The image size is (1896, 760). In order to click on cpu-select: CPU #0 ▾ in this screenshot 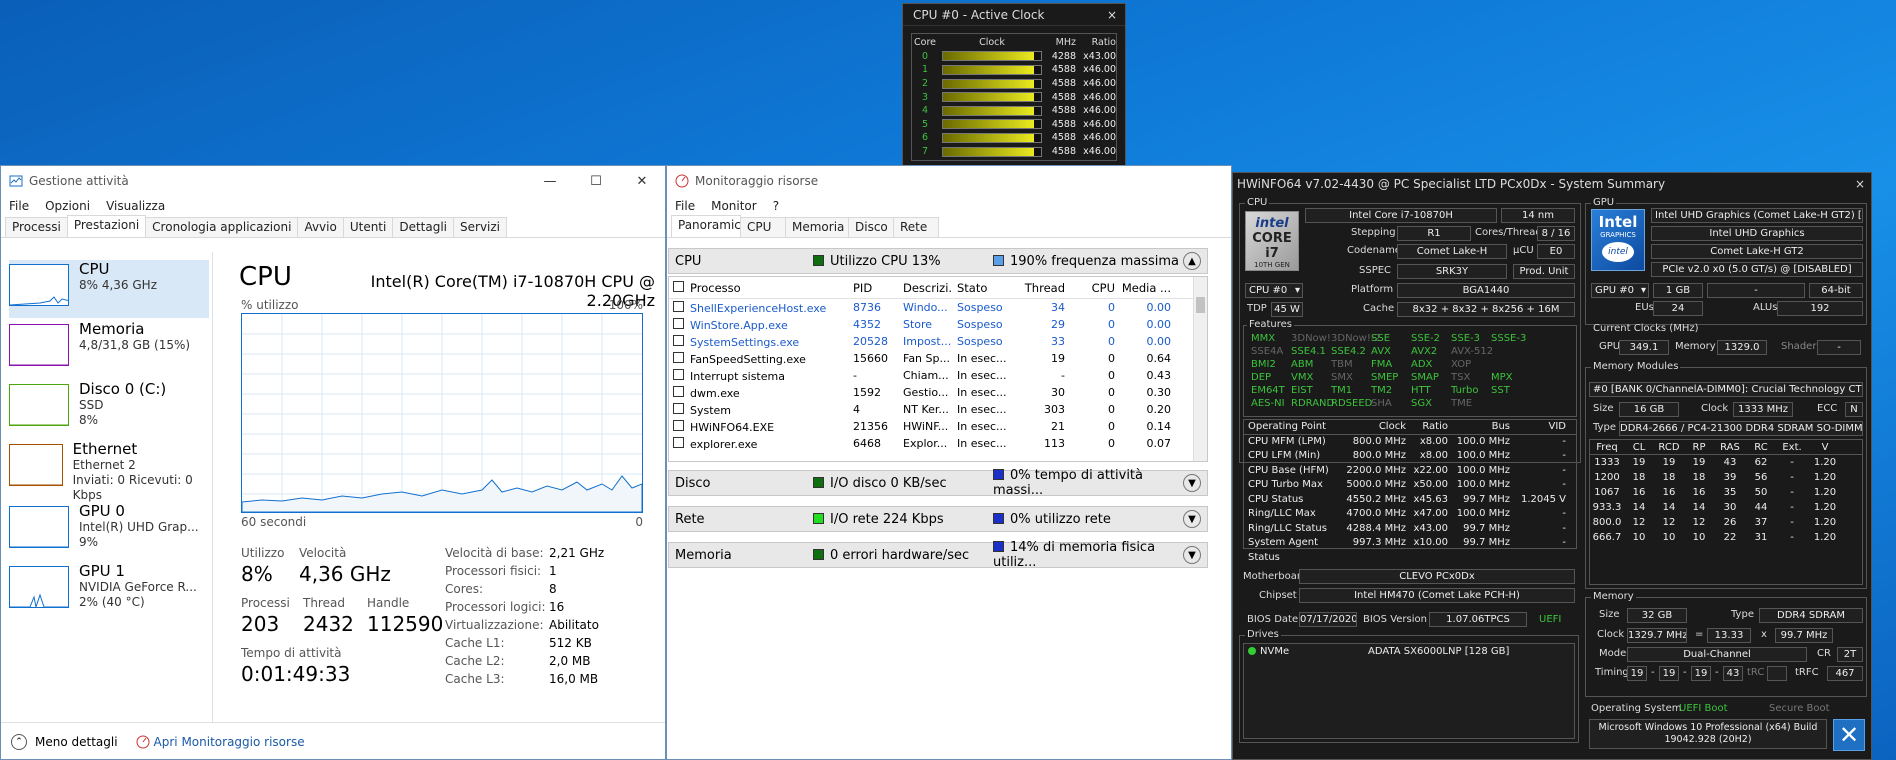, I will do `click(1274, 290)`.